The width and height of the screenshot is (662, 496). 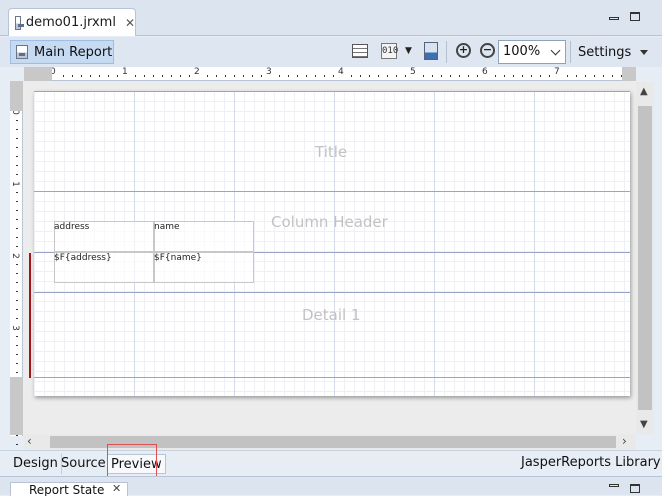 What do you see at coordinates (331, 52) in the screenshot?
I see `report-toolbar: Main Report 010 ▼ + − 100% Settings` at bounding box center [331, 52].